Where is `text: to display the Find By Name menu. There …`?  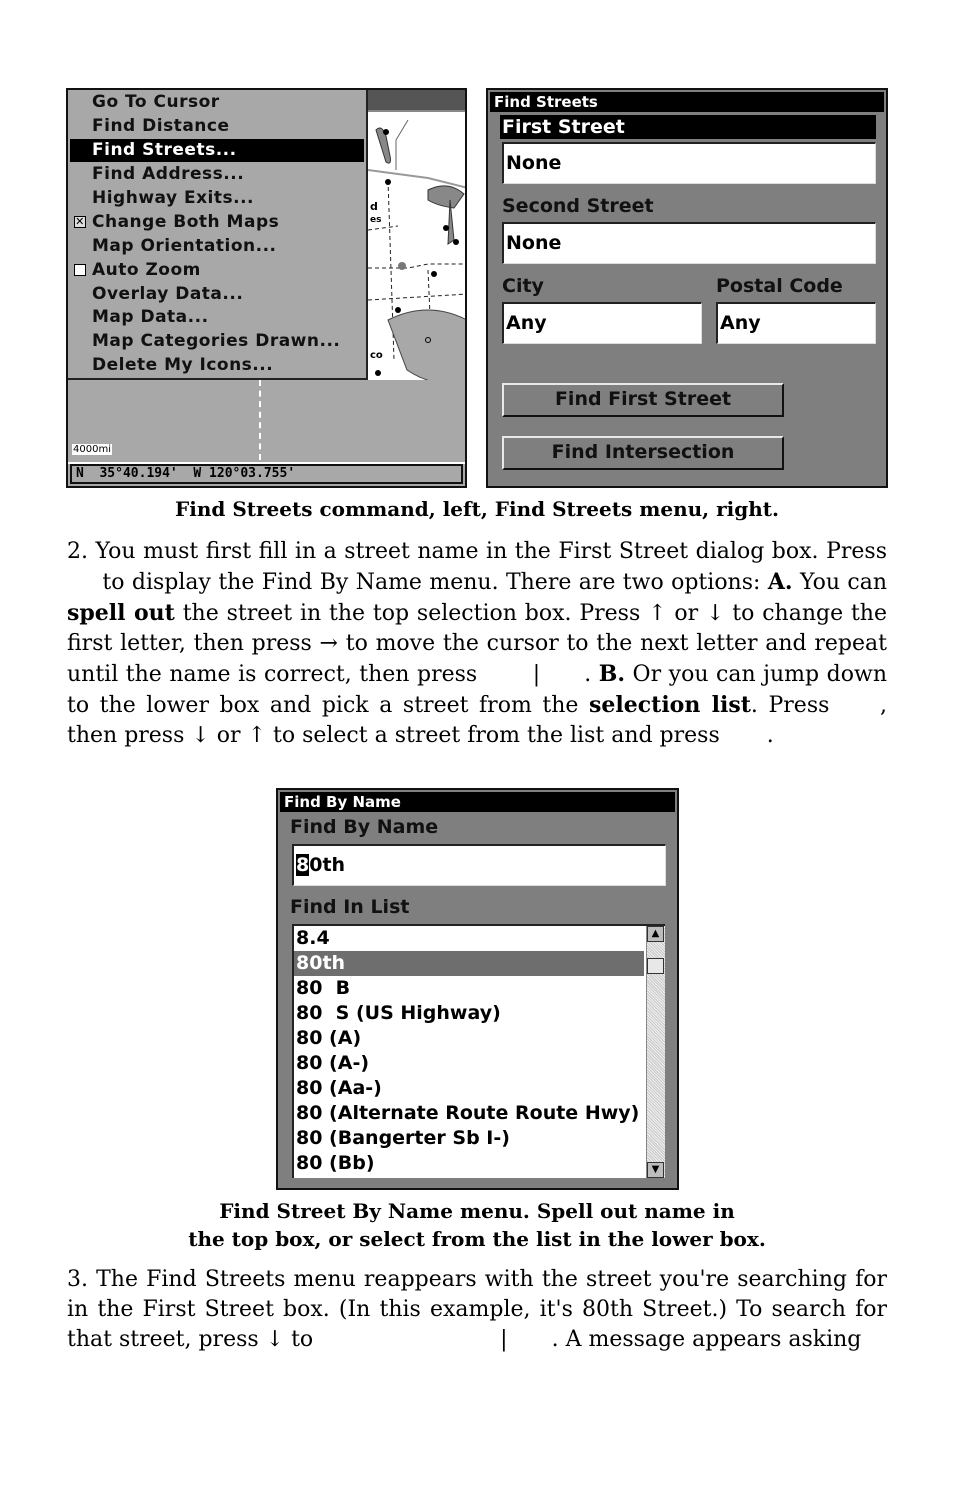 text: to display the Find By Name menu. There … is located at coordinates (431, 582).